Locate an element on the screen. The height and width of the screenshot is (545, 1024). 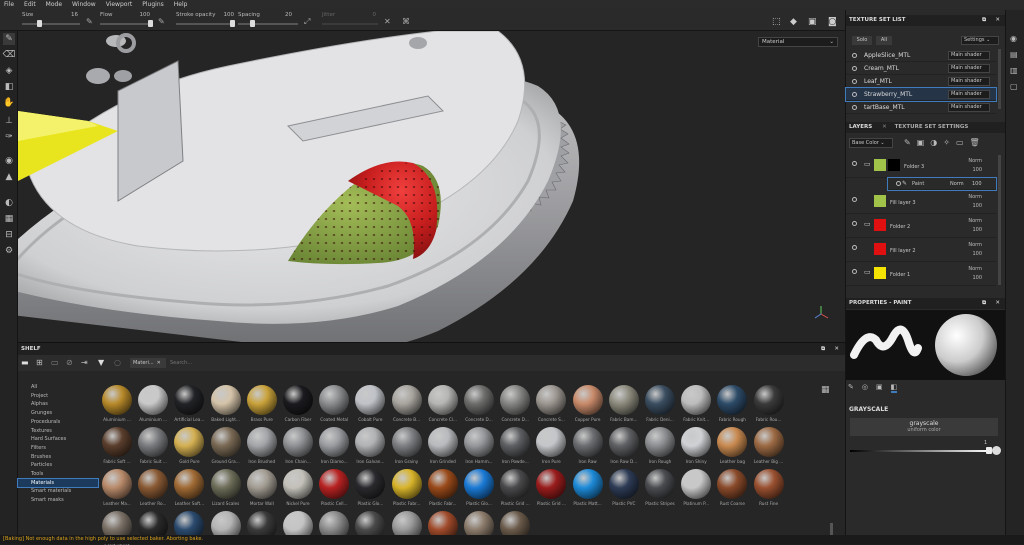
material-tile: Iron Grinded is located at coordinates (443, 449).